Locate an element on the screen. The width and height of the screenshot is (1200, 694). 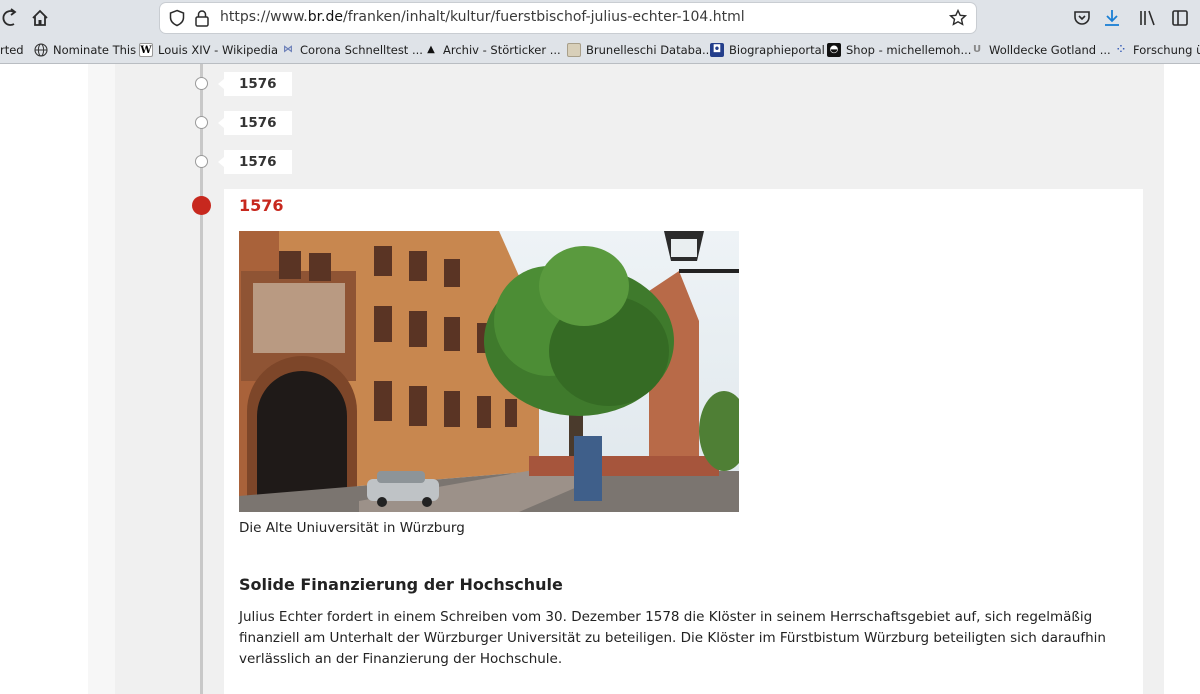
bookmark-item: Nominate This is located at coordinates (85, 50).